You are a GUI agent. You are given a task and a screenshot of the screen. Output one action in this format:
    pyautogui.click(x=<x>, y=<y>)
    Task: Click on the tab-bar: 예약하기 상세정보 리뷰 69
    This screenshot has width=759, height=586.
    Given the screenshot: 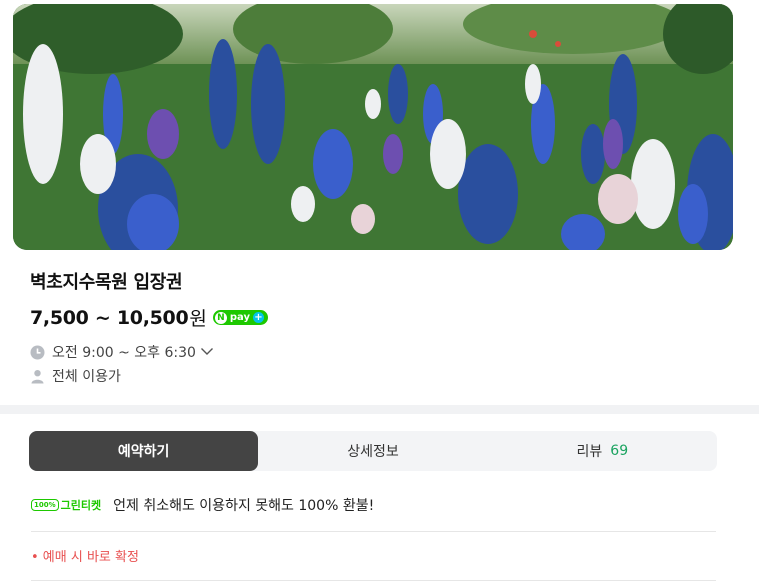 What is the action you would take?
    pyautogui.click(x=373, y=451)
    